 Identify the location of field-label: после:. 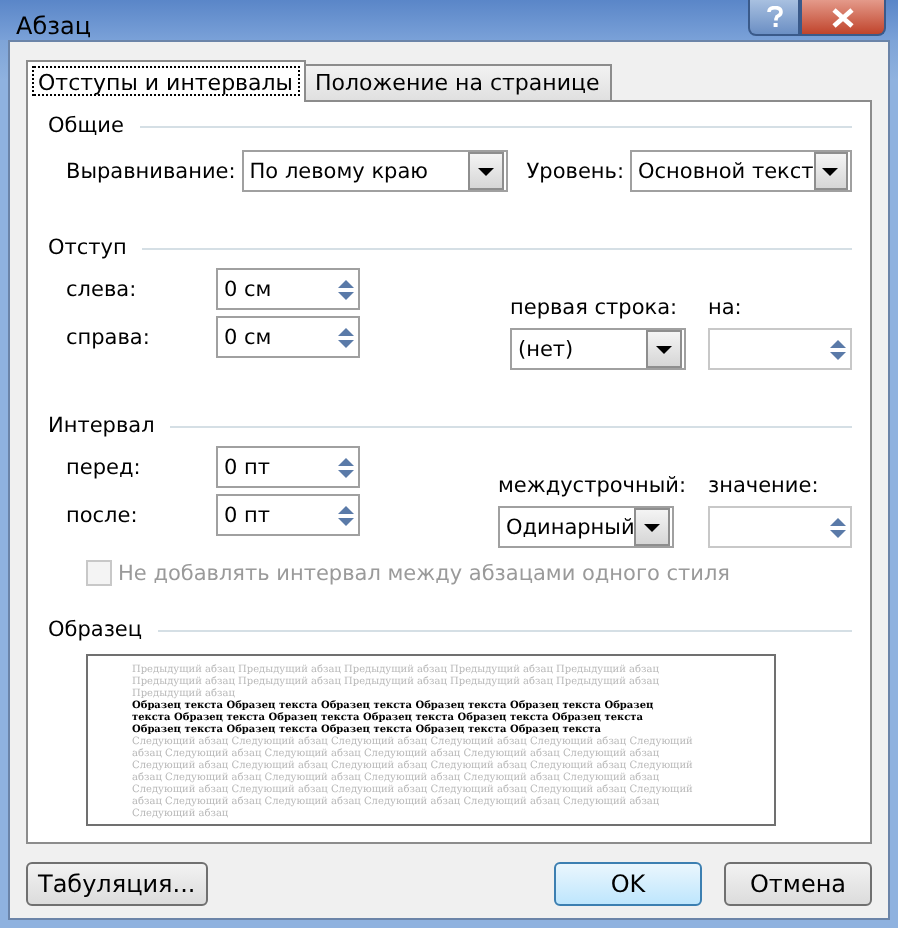
(103, 515).